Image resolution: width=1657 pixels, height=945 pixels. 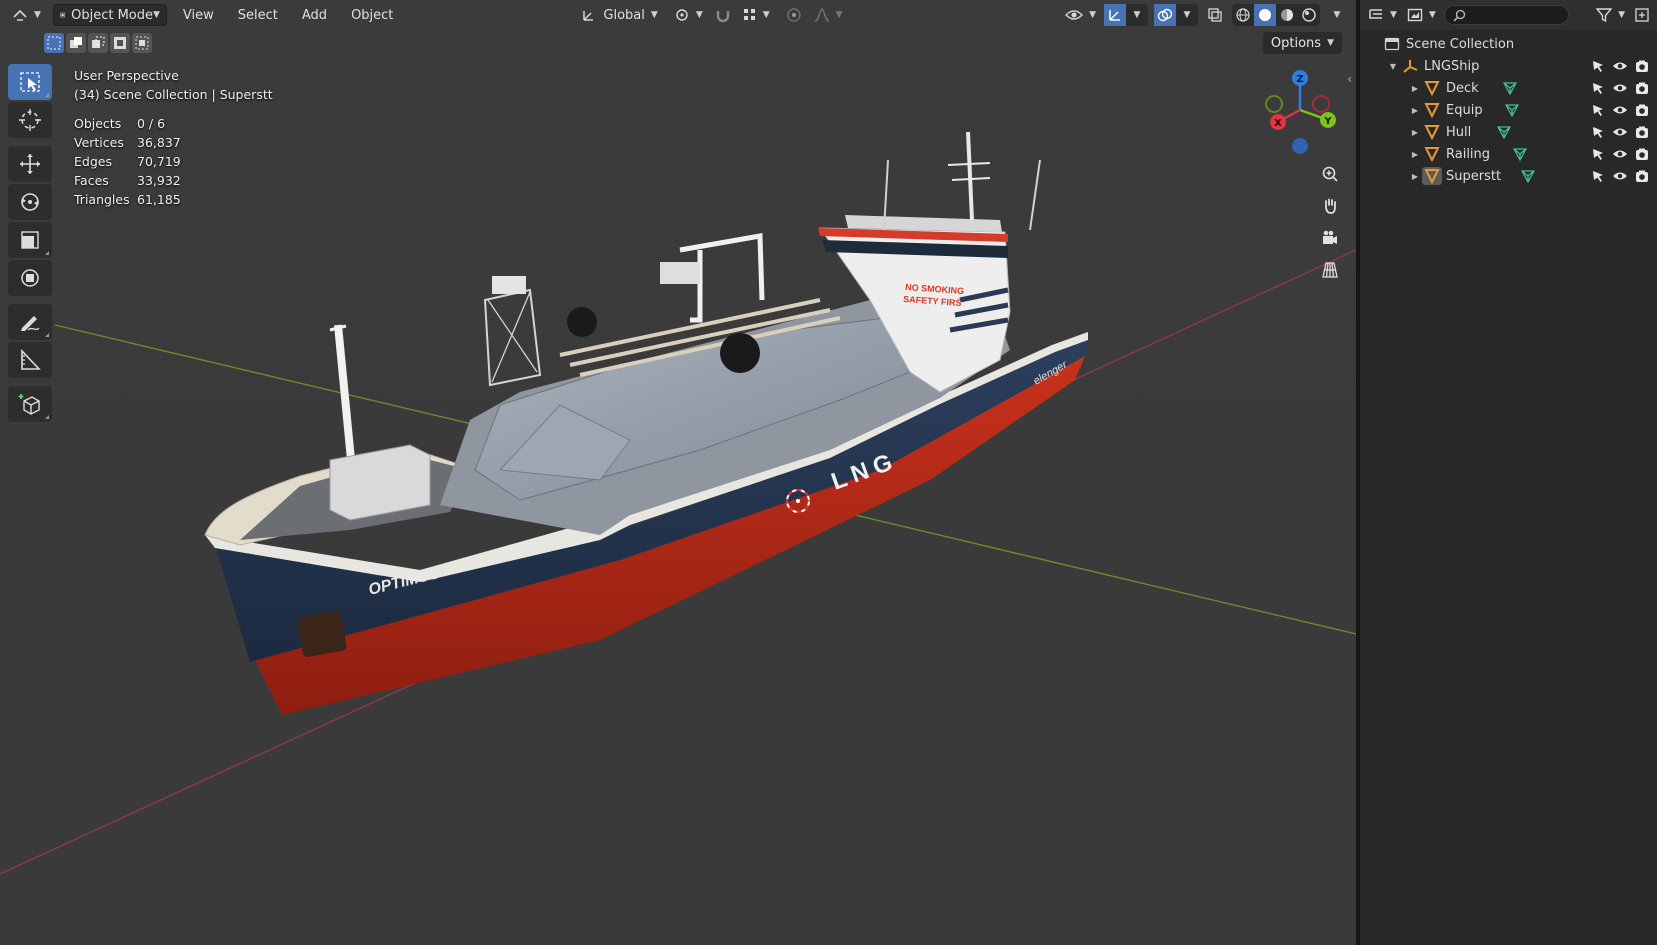 What do you see at coordinates (1165, 15) in the screenshot?
I see `overlay-toggle` at bounding box center [1165, 15].